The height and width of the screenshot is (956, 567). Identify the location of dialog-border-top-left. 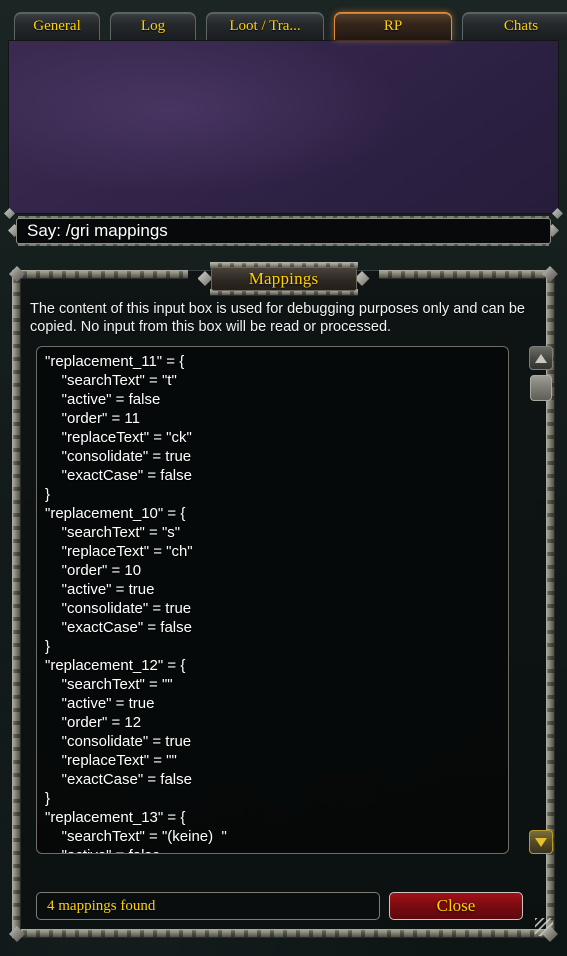
(101, 274).